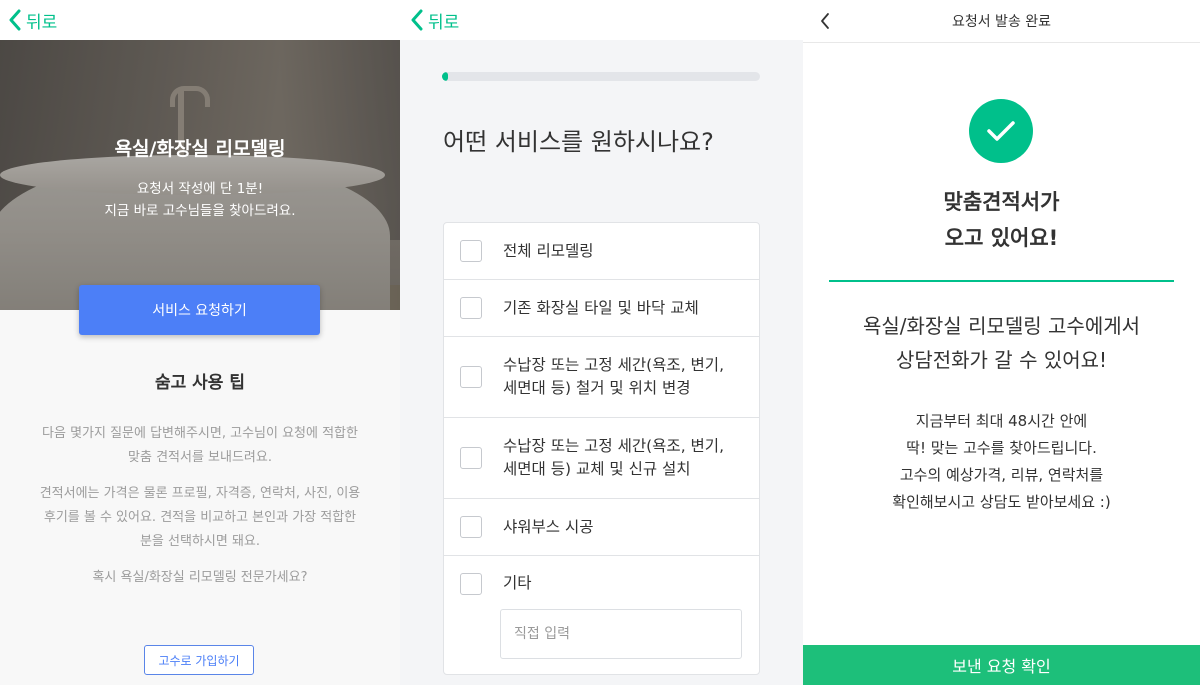 Image resolution: width=1200 pixels, height=685 pixels. What do you see at coordinates (597, 388) in the screenshot?
I see `option-label-line: 세면대 등) 철거 및 위치 변경` at bounding box center [597, 388].